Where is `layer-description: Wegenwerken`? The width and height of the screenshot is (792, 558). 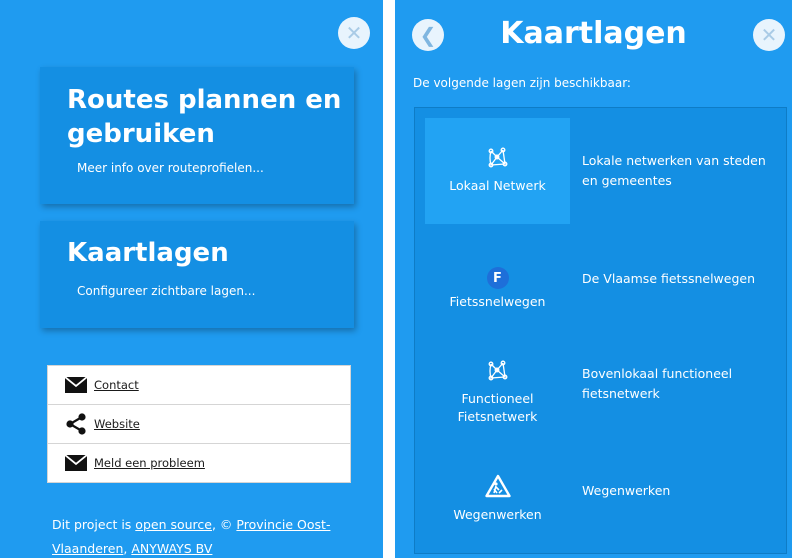
layer-description: Wegenwerken is located at coordinates (626, 490).